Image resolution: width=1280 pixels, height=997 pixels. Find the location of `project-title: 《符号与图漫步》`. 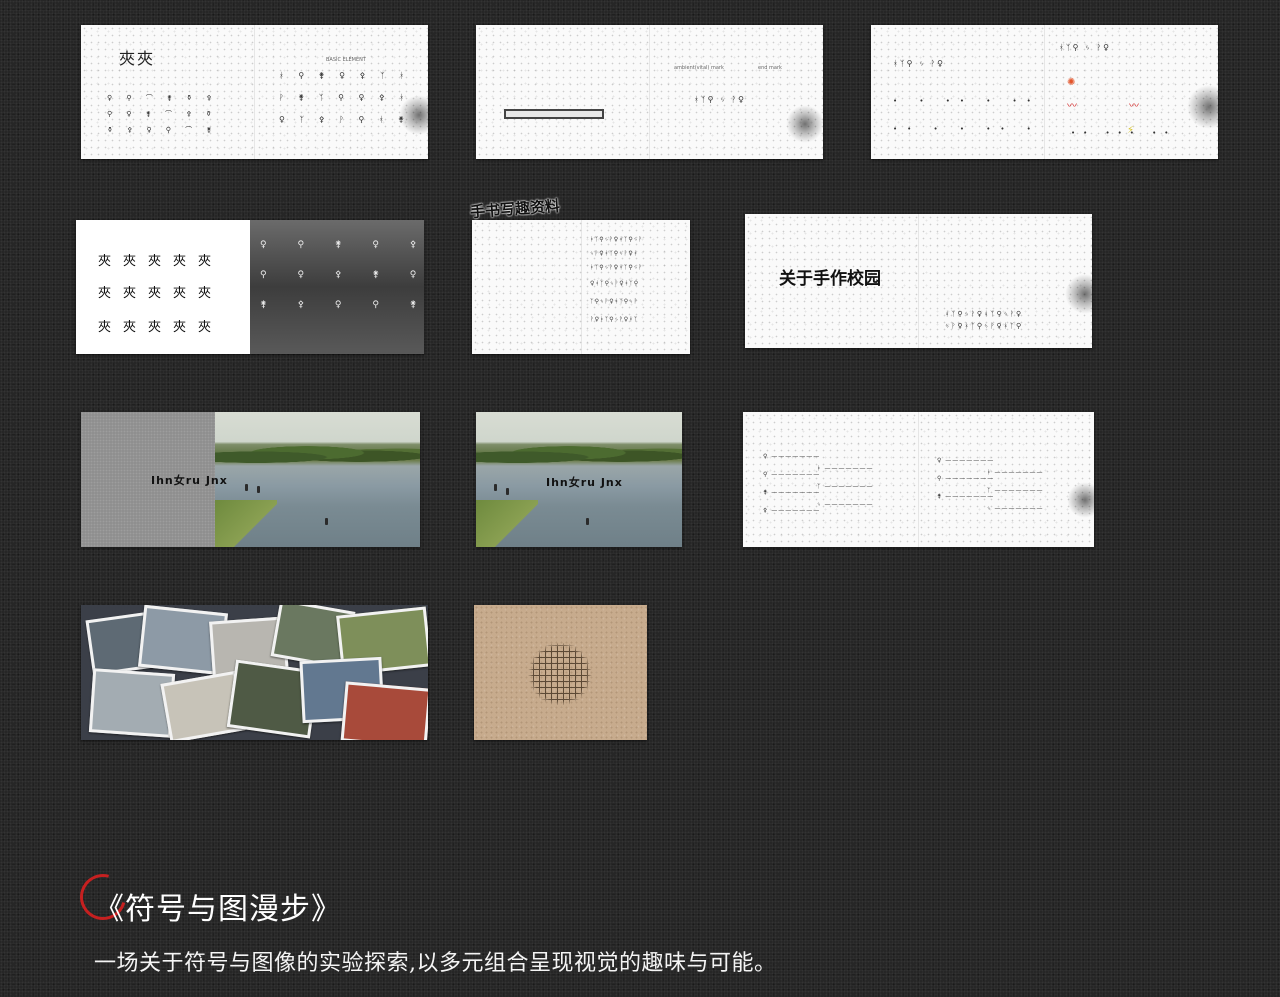

project-title: 《符号与图漫步》 is located at coordinates (218, 909).